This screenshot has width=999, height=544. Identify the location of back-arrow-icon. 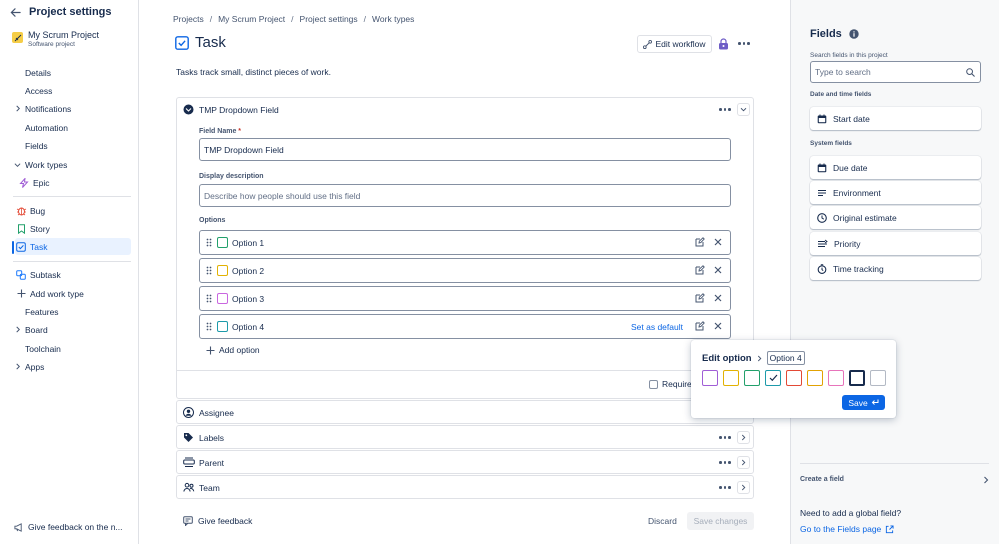
(15, 12).